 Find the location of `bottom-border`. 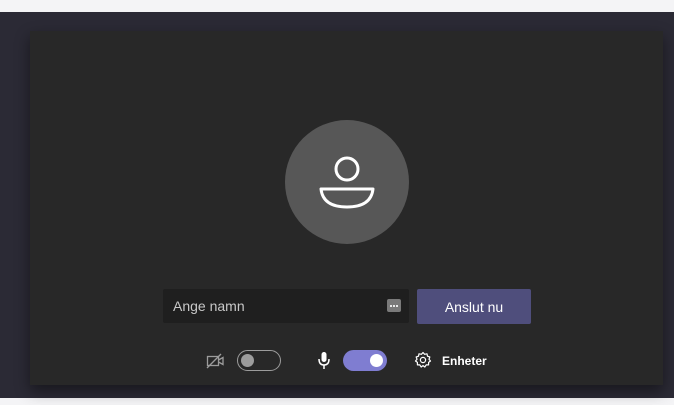

bottom-border is located at coordinates (337, 401).